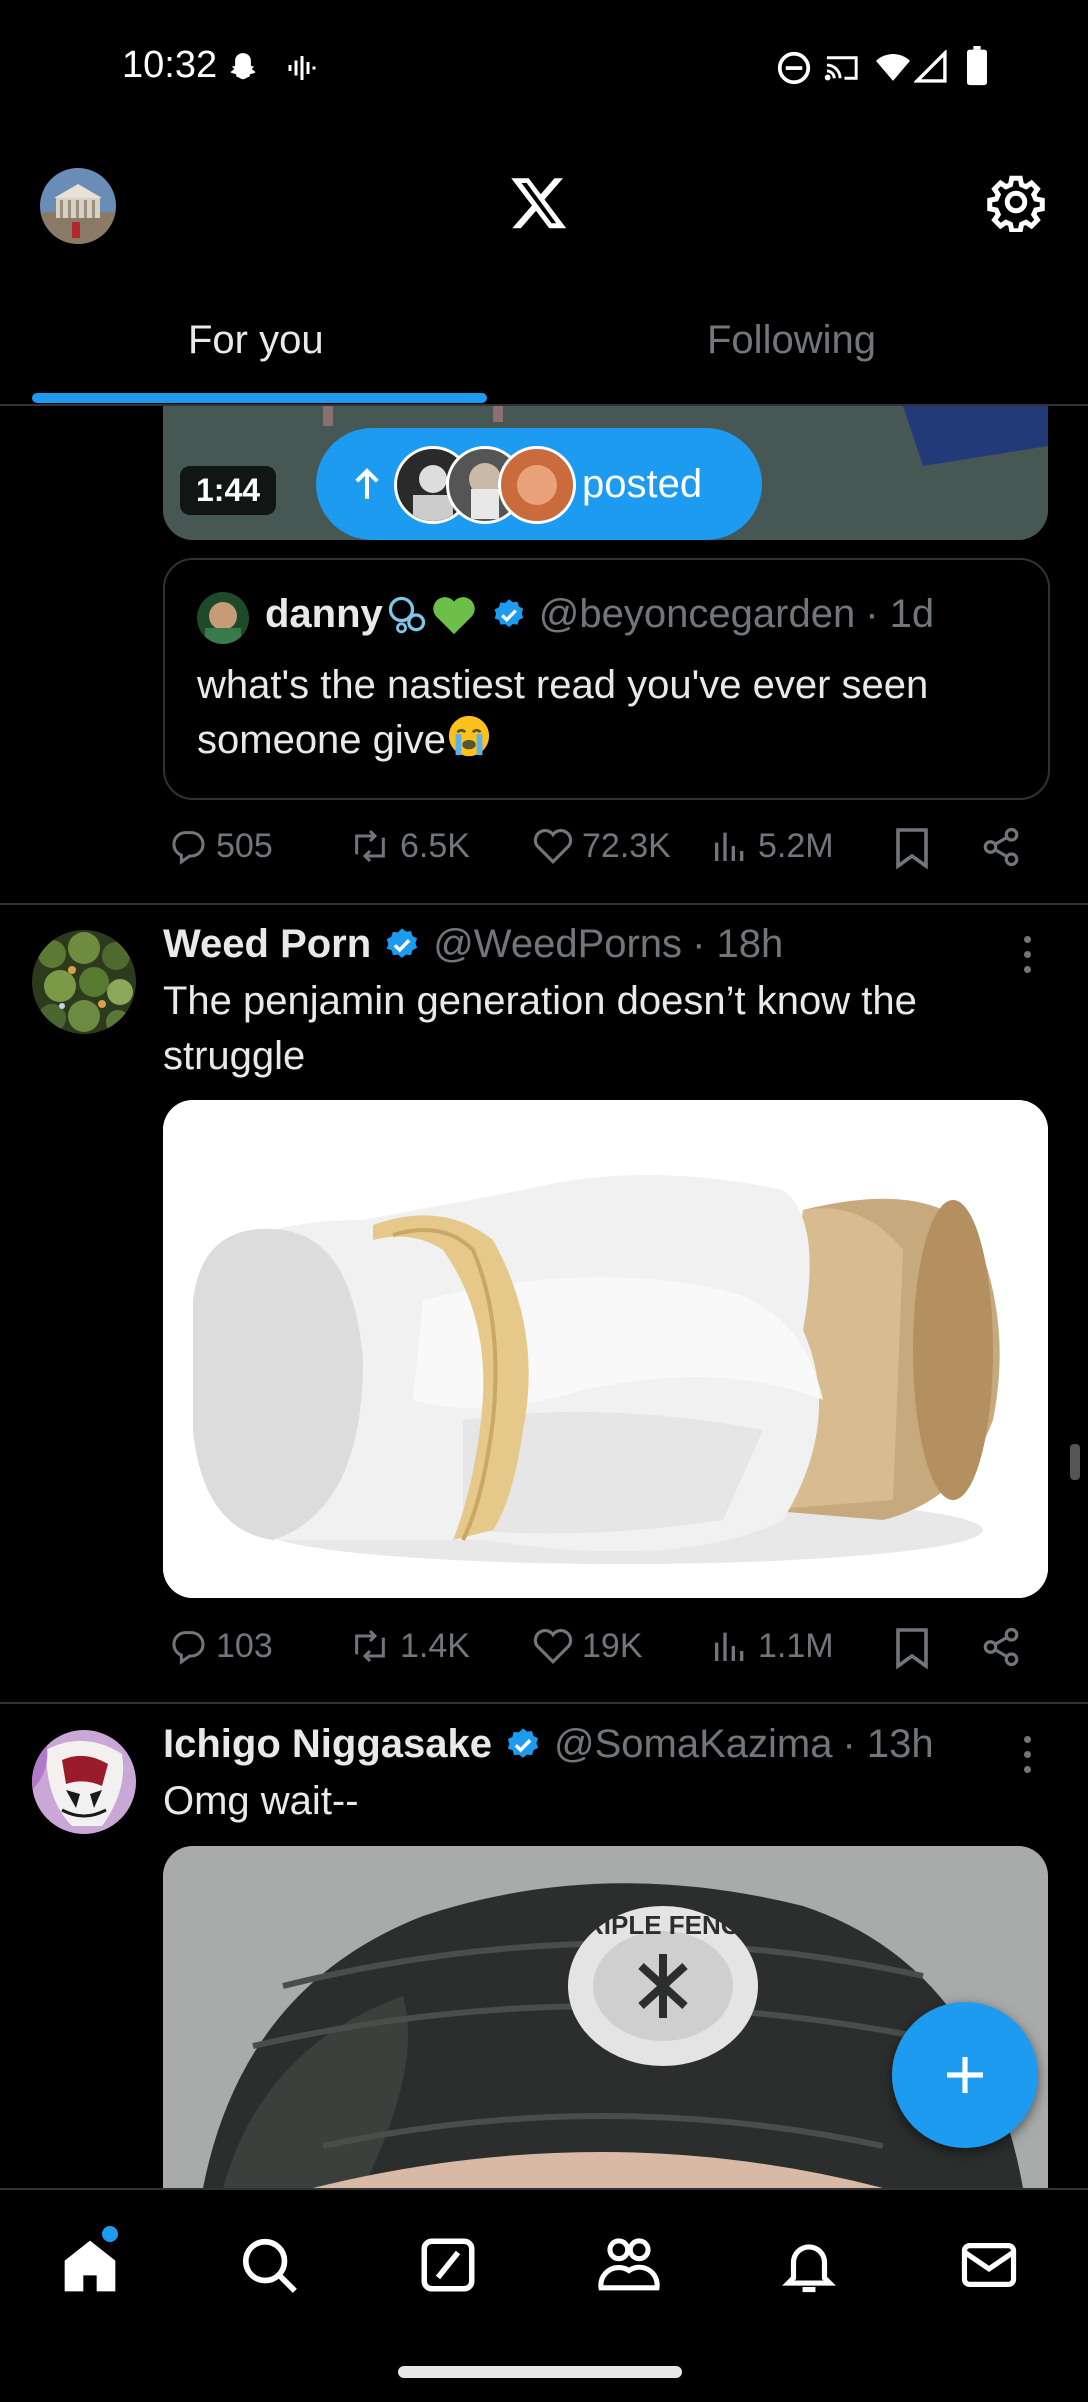 The height and width of the screenshot is (2402, 1088). What do you see at coordinates (435, 1645) in the screenshot?
I see `repost-count: 1.4K` at bounding box center [435, 1645].